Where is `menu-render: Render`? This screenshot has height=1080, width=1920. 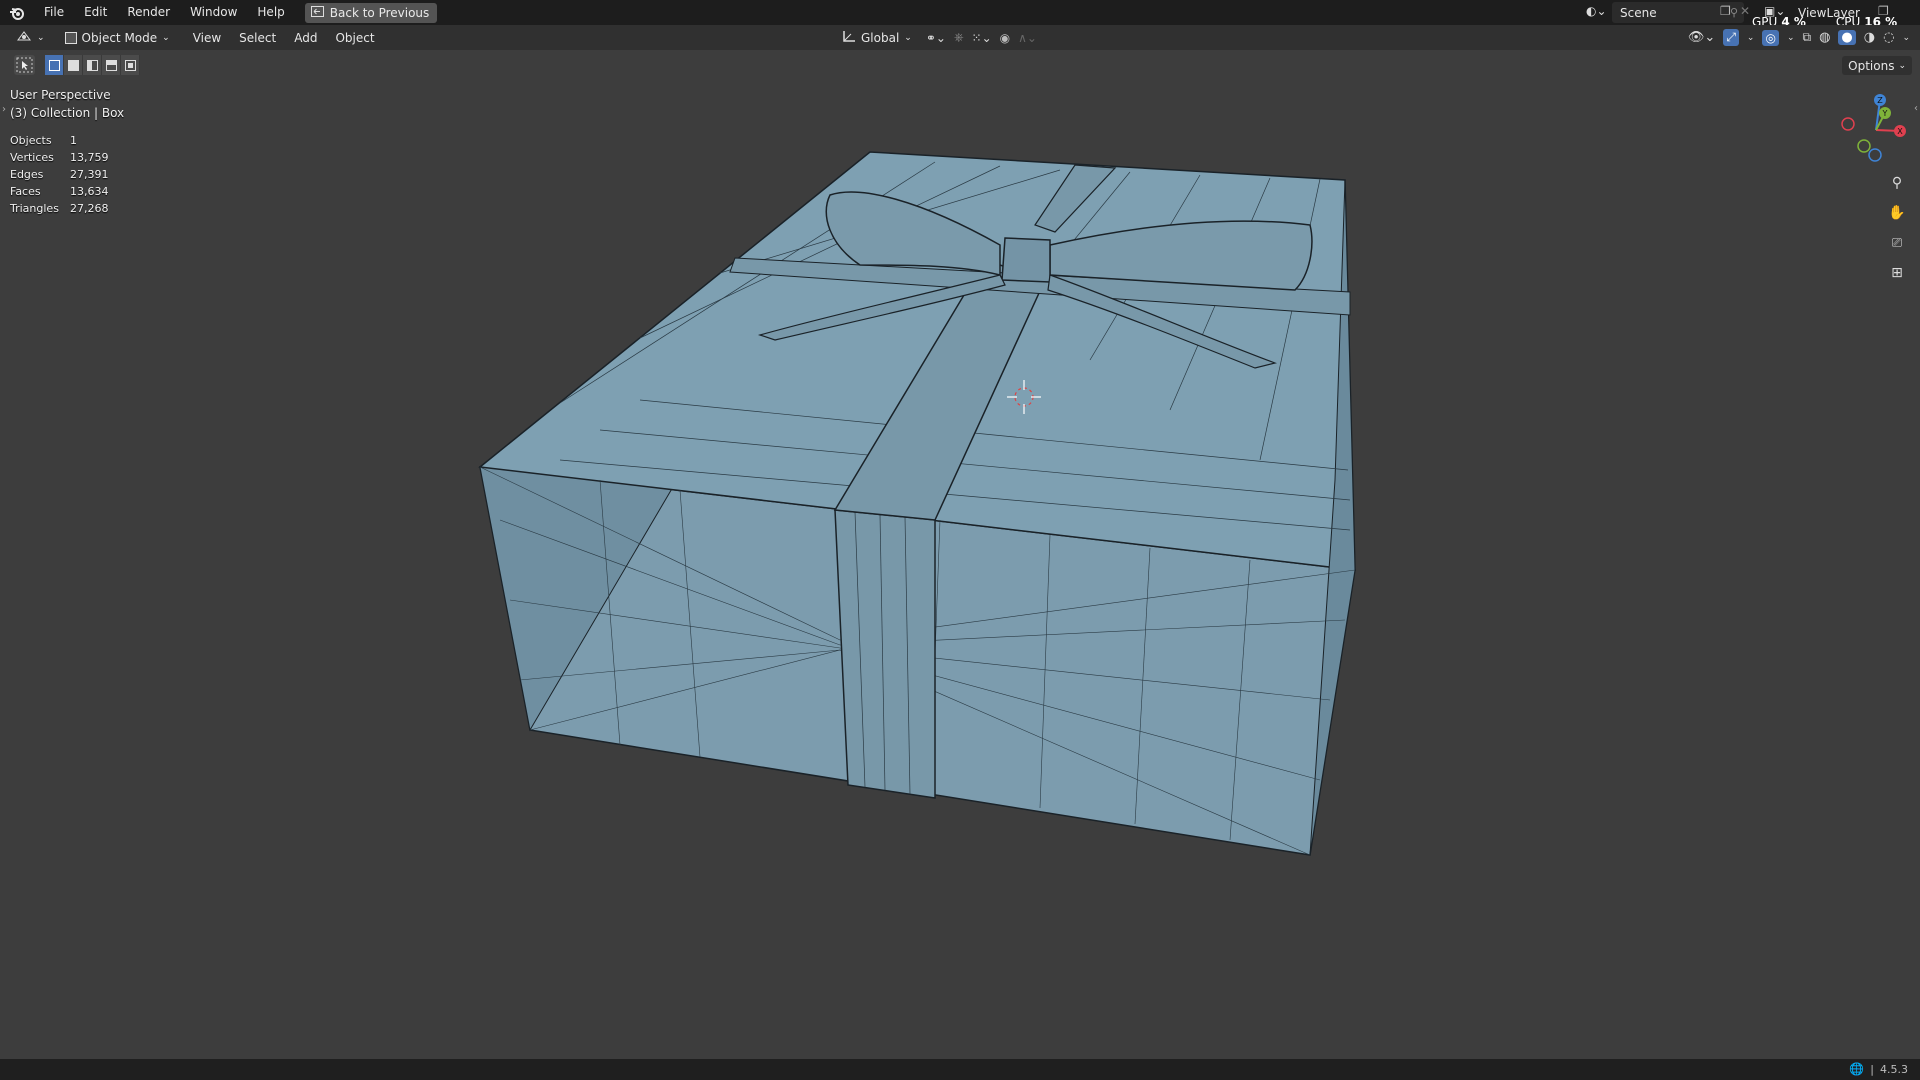 menu-render: Render is located at coordinates (148, 12).